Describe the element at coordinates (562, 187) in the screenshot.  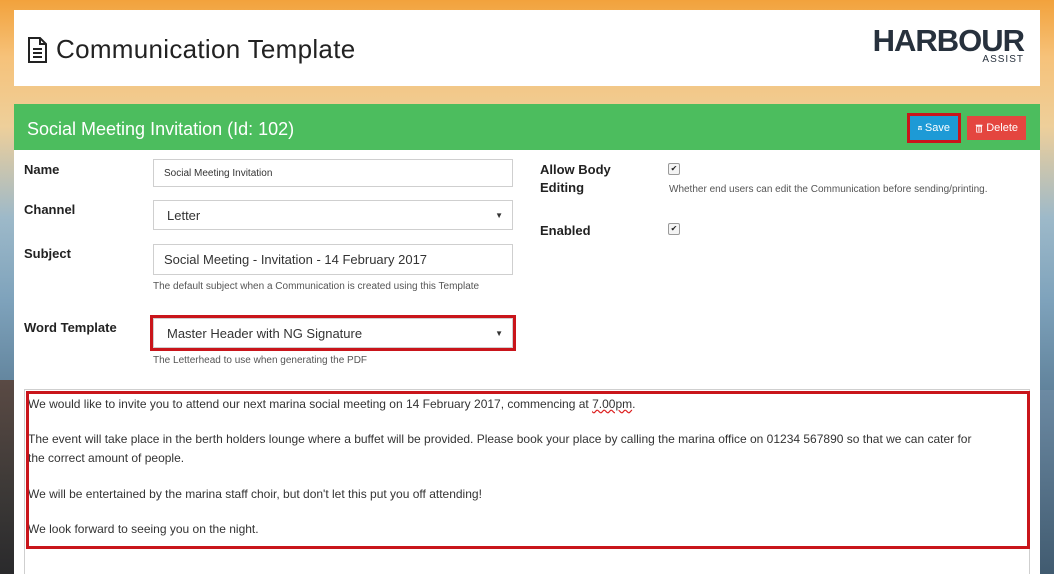
I see `allow-body-editing-label-line2: Editing` at that location.